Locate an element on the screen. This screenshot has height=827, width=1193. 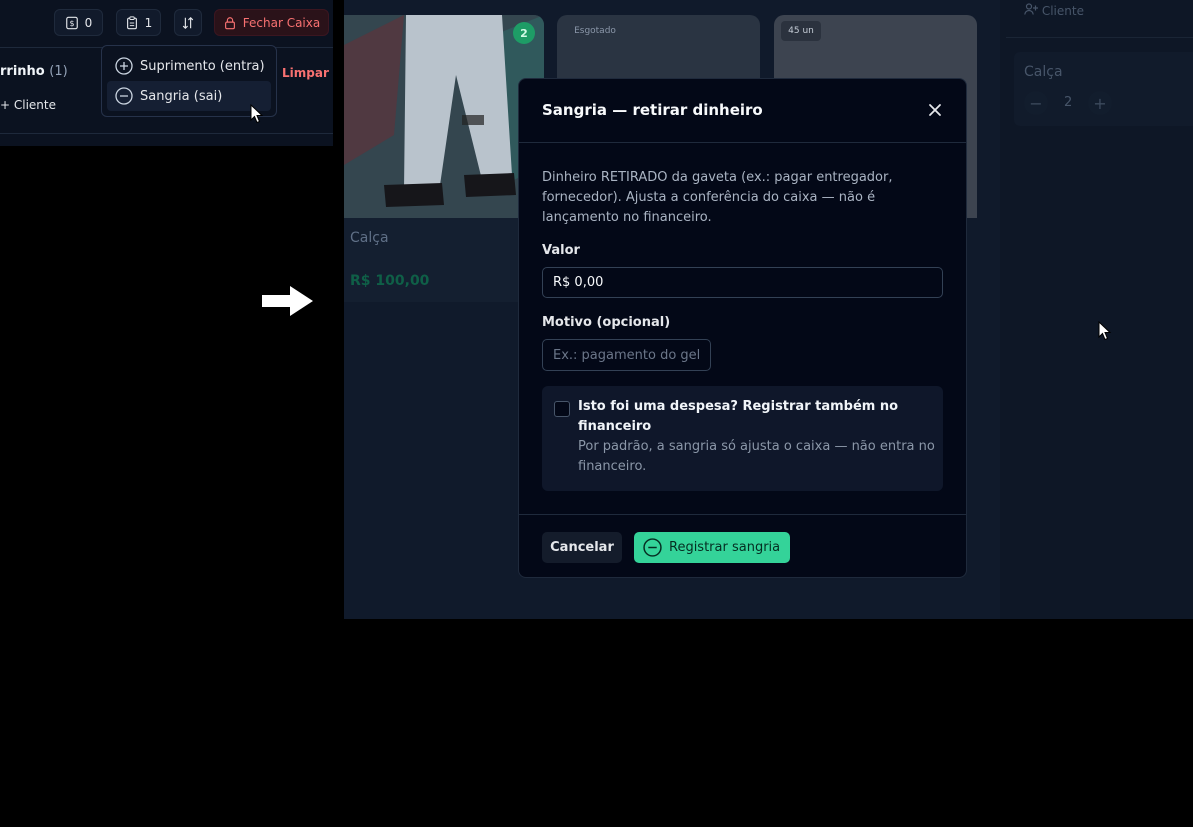
side-cart-item-name: Calça is located at coordinates (1043, 72).